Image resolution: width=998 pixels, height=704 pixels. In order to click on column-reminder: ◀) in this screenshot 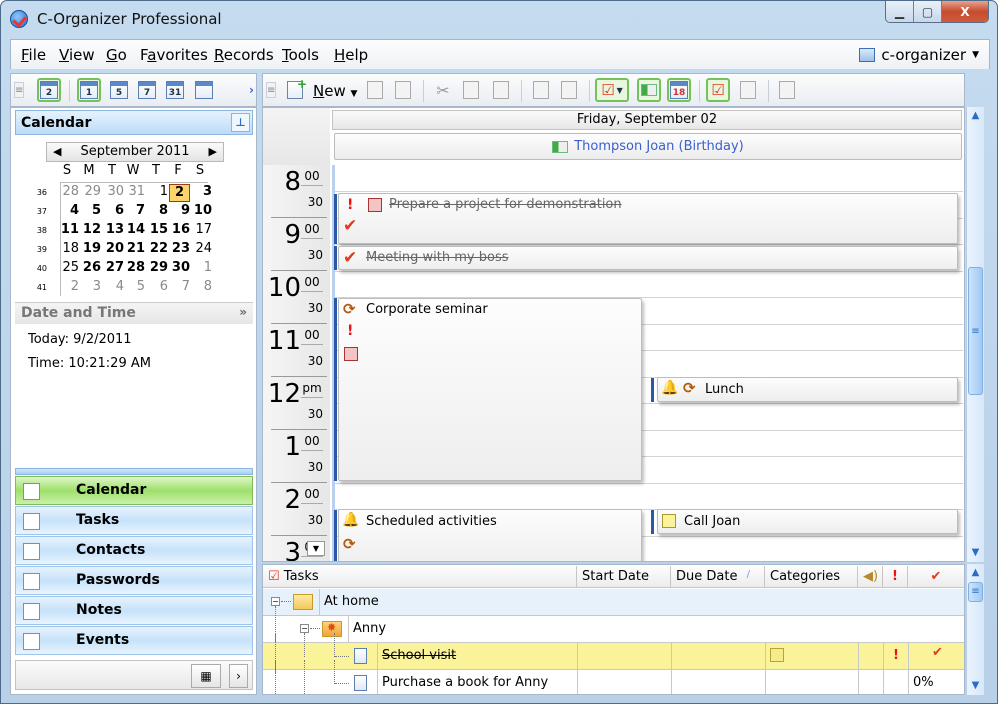, I will do `click(870, 577)`.